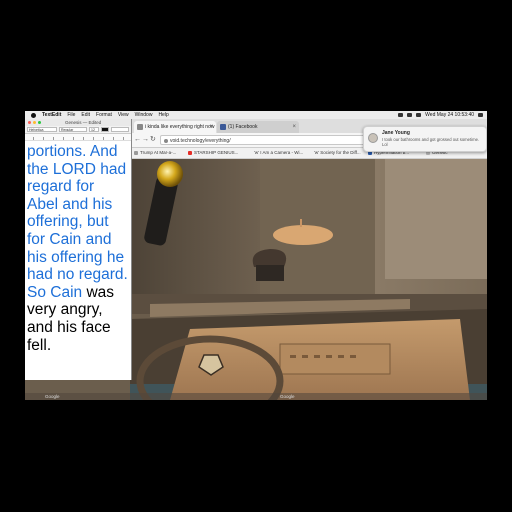 Image resolution: width=512 pixels, height=512 pixels. I want to click on info-icon, so click(166, 141).